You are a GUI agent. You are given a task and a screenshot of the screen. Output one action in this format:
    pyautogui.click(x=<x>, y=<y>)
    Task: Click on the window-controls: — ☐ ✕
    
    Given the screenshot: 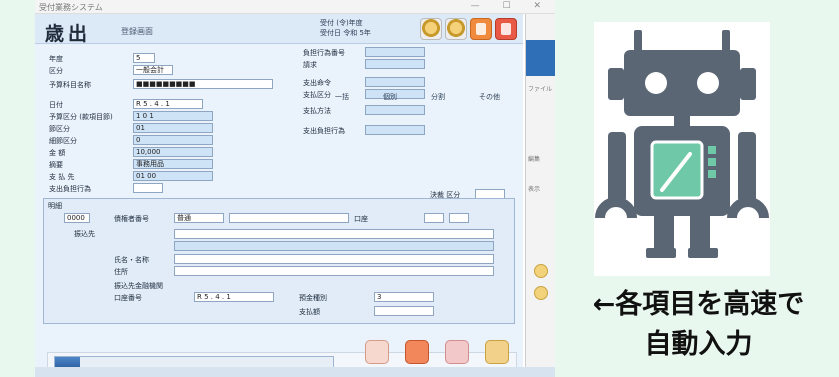 What is the action you would take?
    pyautogui.click(x=511, y=6)
    